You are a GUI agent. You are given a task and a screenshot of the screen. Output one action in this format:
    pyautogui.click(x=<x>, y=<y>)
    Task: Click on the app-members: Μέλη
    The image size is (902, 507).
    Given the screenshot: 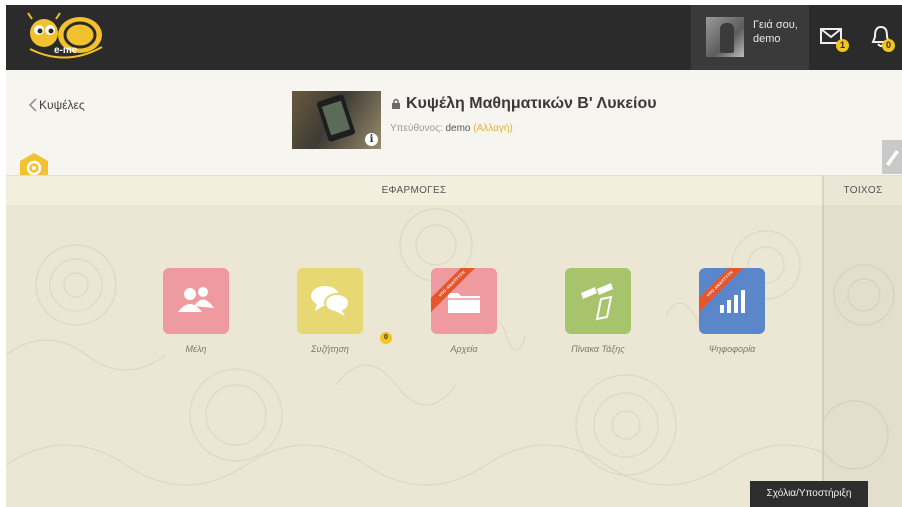 What is the action you would take?
    pyautogui.click(x=196, y=311)
    